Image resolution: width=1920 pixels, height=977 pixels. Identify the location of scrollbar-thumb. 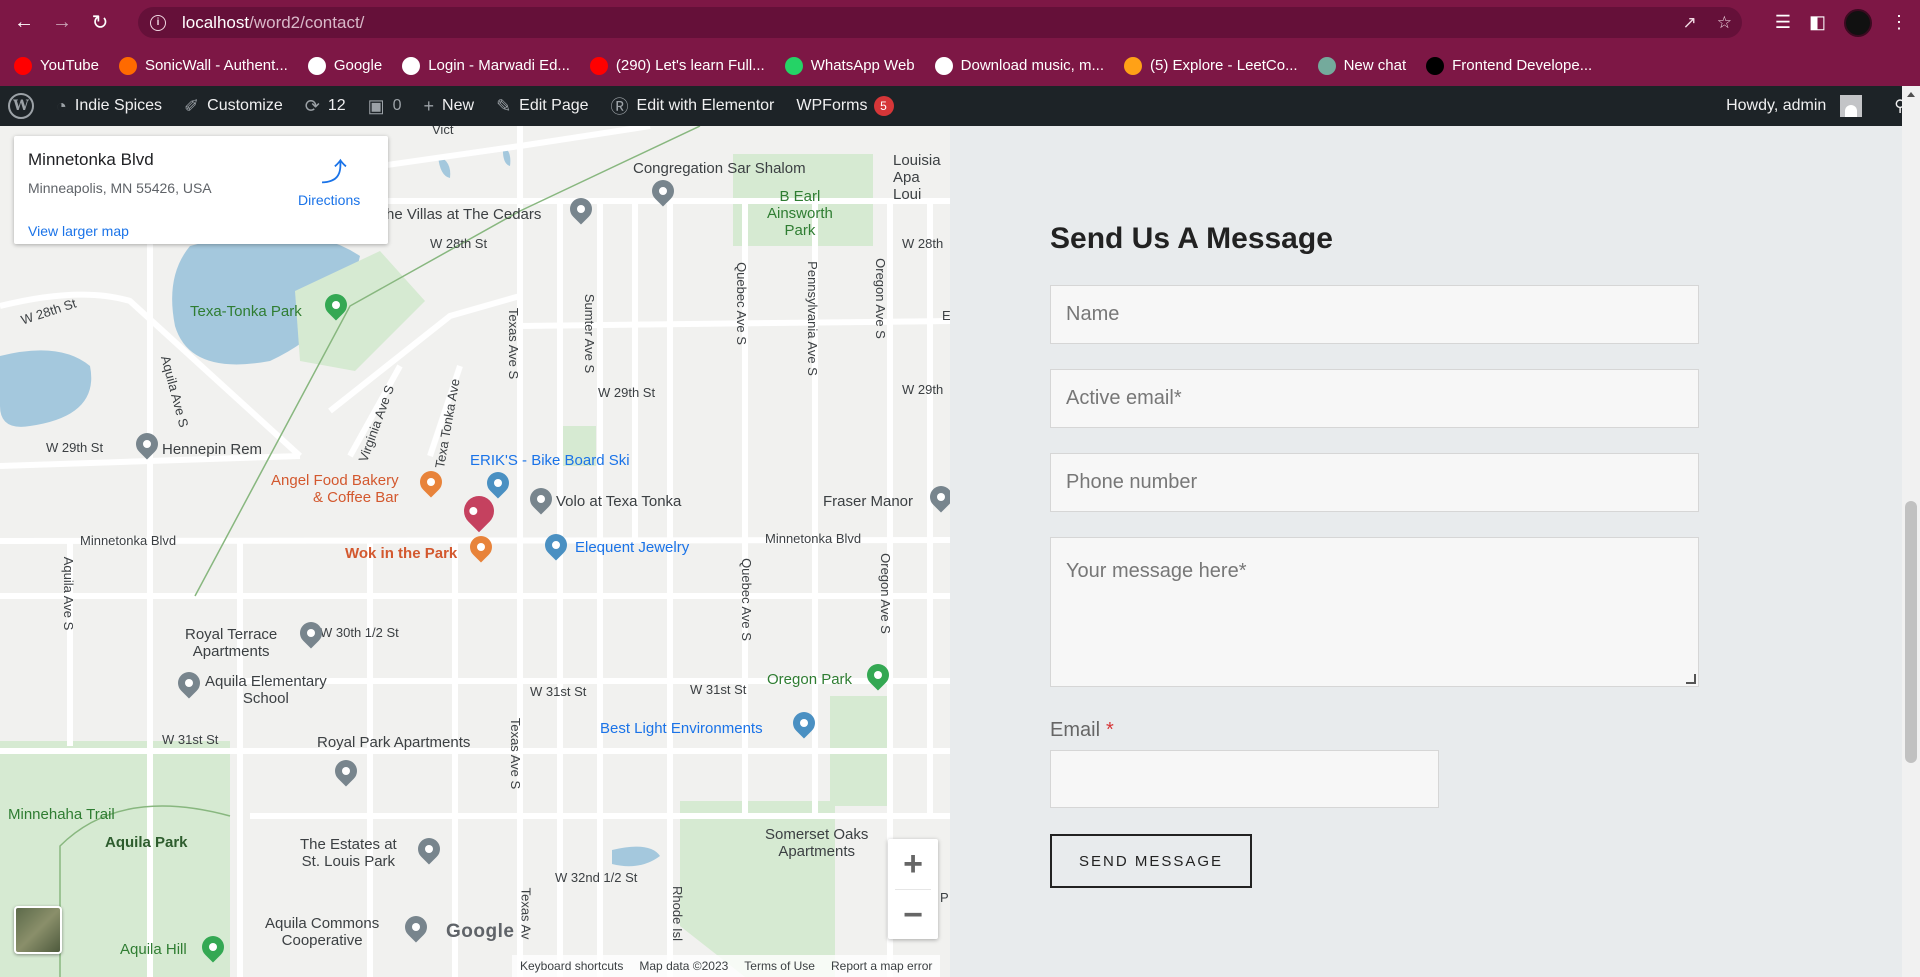
(1911, 632).